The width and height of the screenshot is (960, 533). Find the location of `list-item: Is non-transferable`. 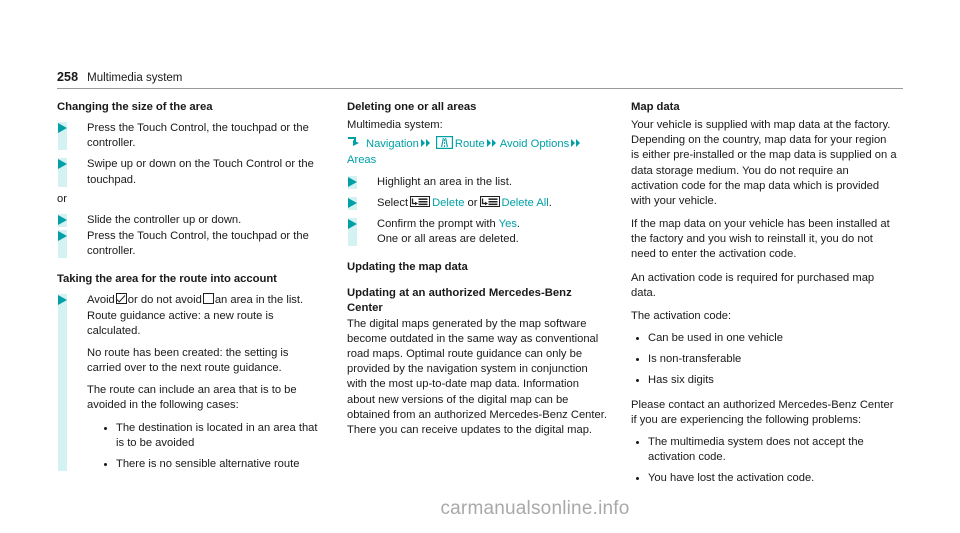

list-item: Is non-transferable is located at coordinates (764, 359).